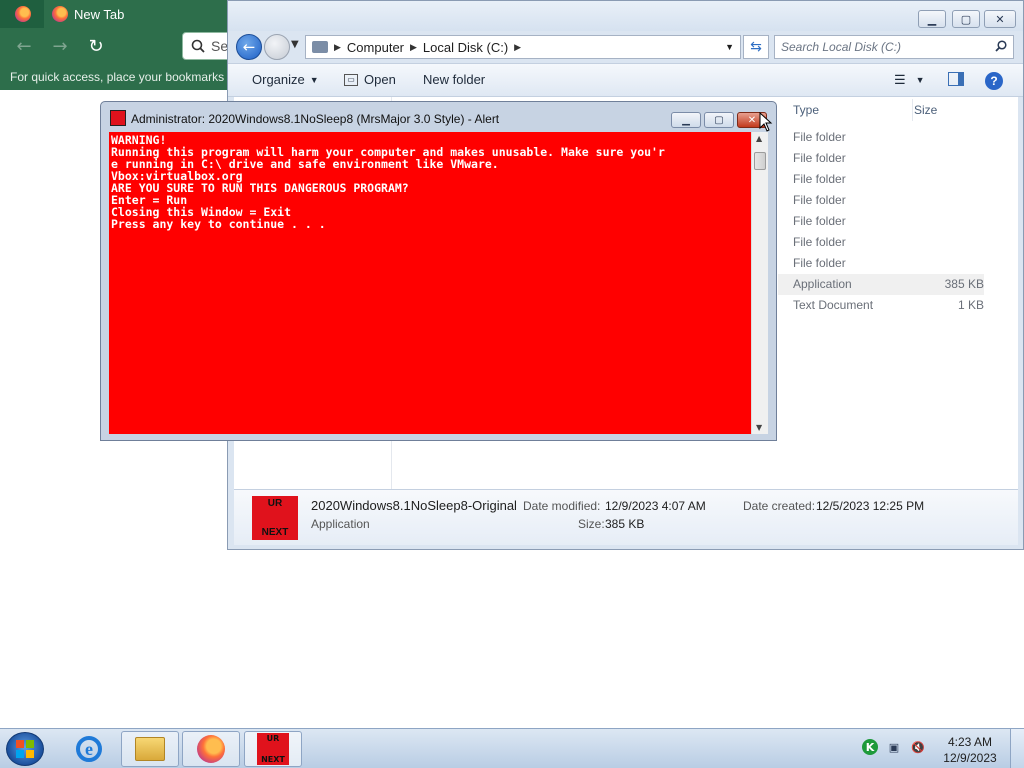 The height and width of the screenshot is (768, 1024). Describe the element at coordinates (275, 503) in the screenshot. I see `thumb-top-text: UR` at that location.